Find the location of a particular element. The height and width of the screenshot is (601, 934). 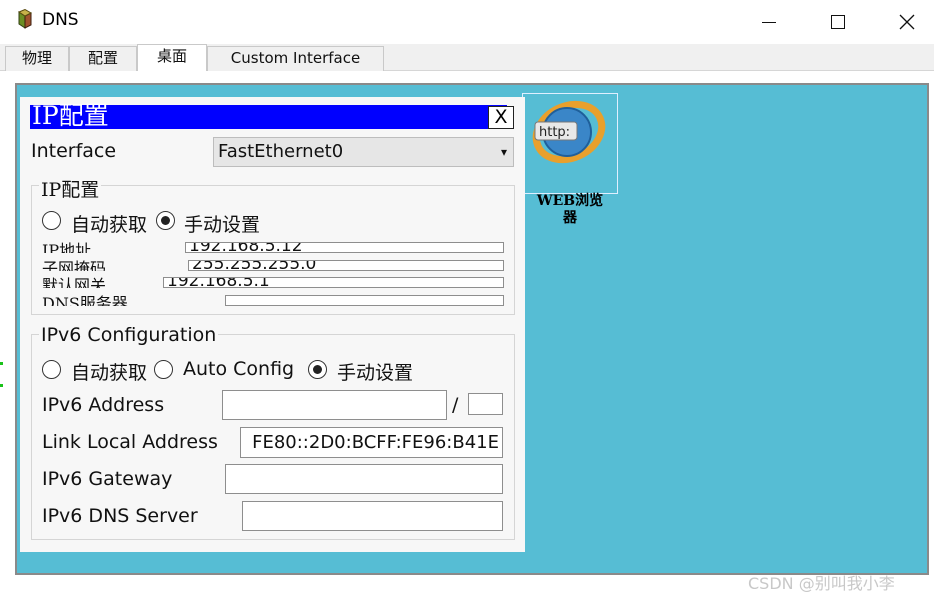

ipv6-dns-field is located at coordinates (372, 516).